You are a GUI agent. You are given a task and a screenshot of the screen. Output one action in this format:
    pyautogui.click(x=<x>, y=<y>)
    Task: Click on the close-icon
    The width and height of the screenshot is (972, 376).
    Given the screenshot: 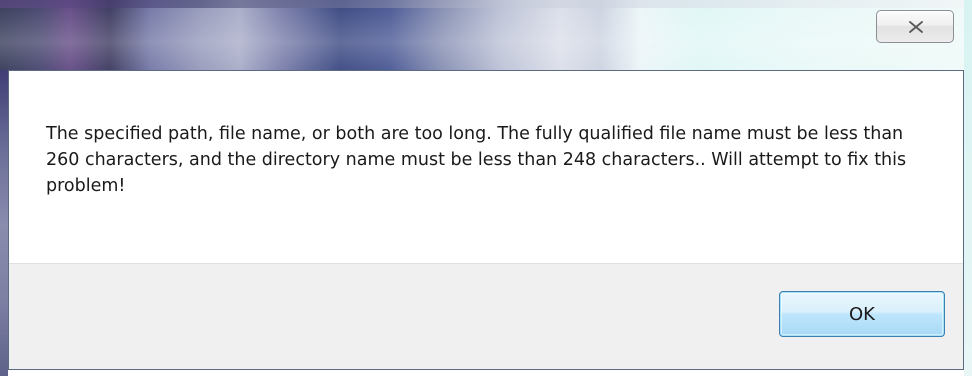 What is the action you would take?
    pyautogui.click(x=916, y=27)
    